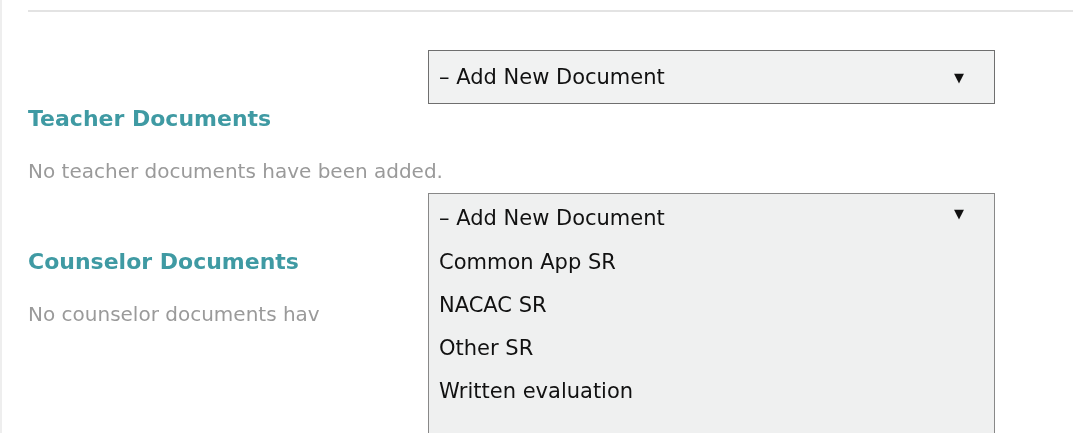 The height and width of the screenshot is (433, 1073). Describe the element at coordinates (711, 77) in the screenshot. I see `document-dropdown: – Add New Document ▼` at that location.